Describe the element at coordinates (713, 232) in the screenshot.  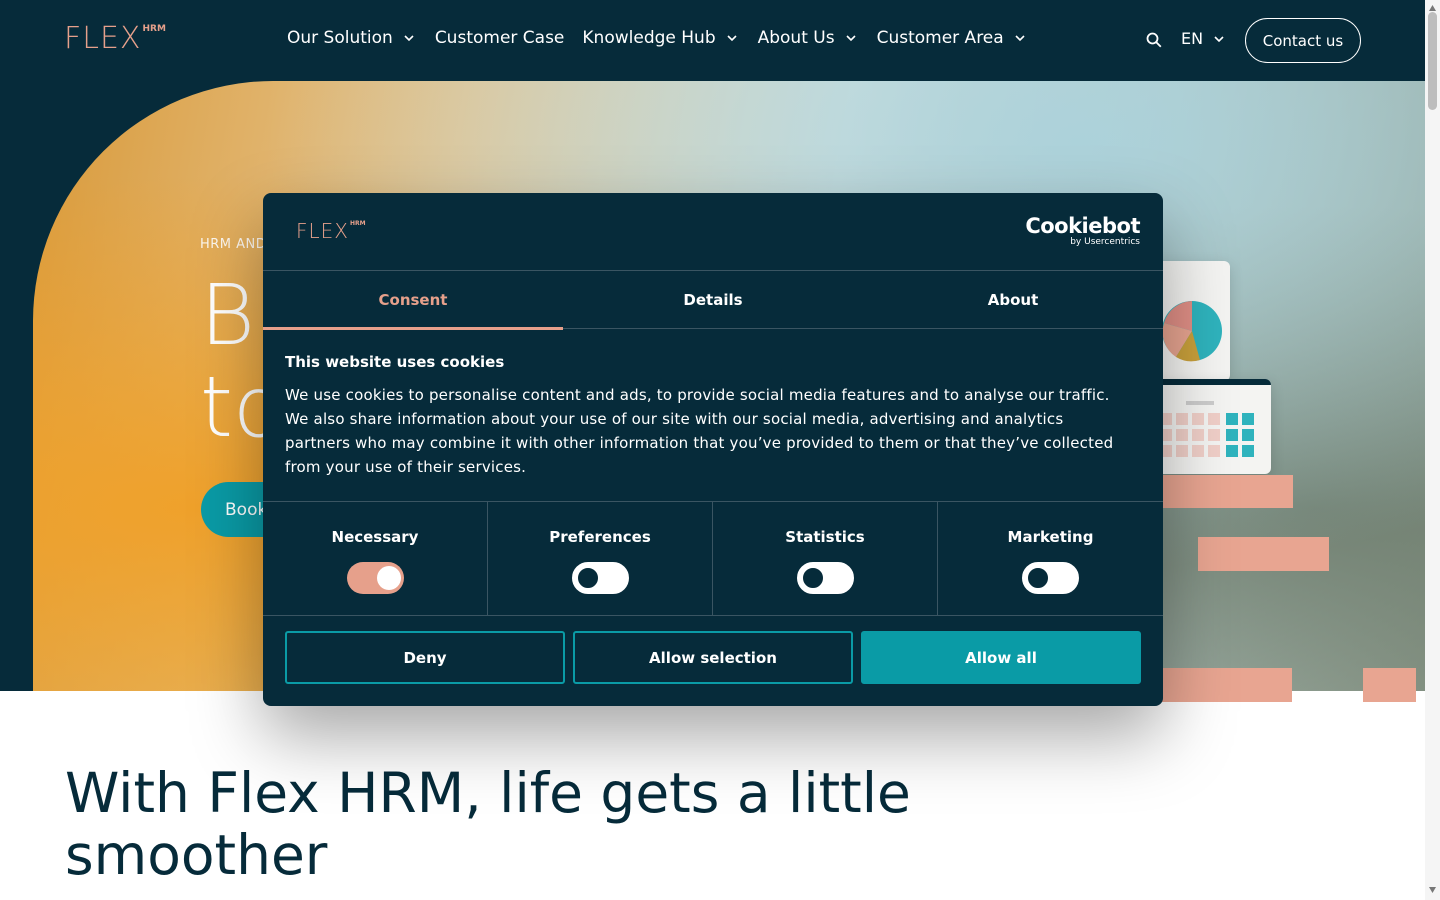
I see `cookie-dialog-header: FLEX HRM Cookiebot by Usercentrics` at that location.